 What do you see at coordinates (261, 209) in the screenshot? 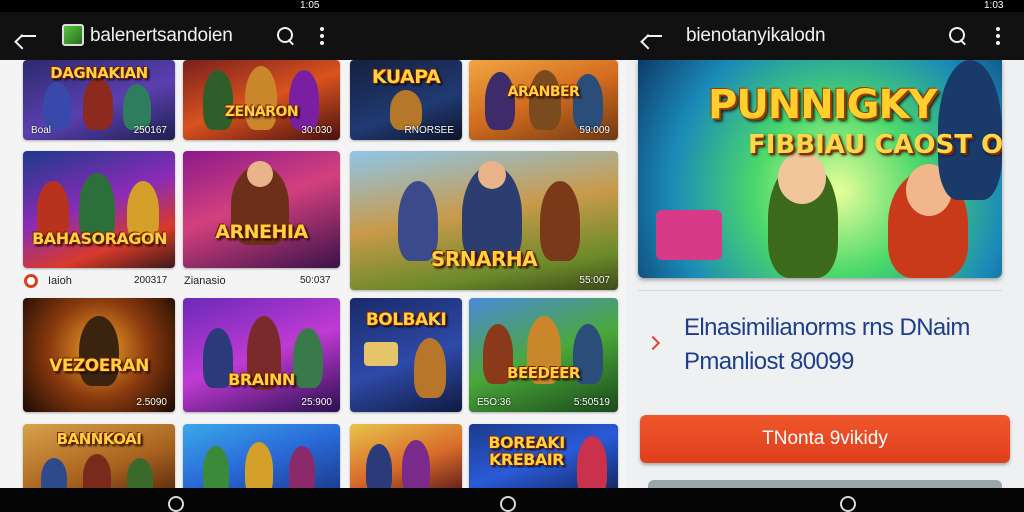
I see `game-tile: ARNEHIA` at bounding box center [261, 209].